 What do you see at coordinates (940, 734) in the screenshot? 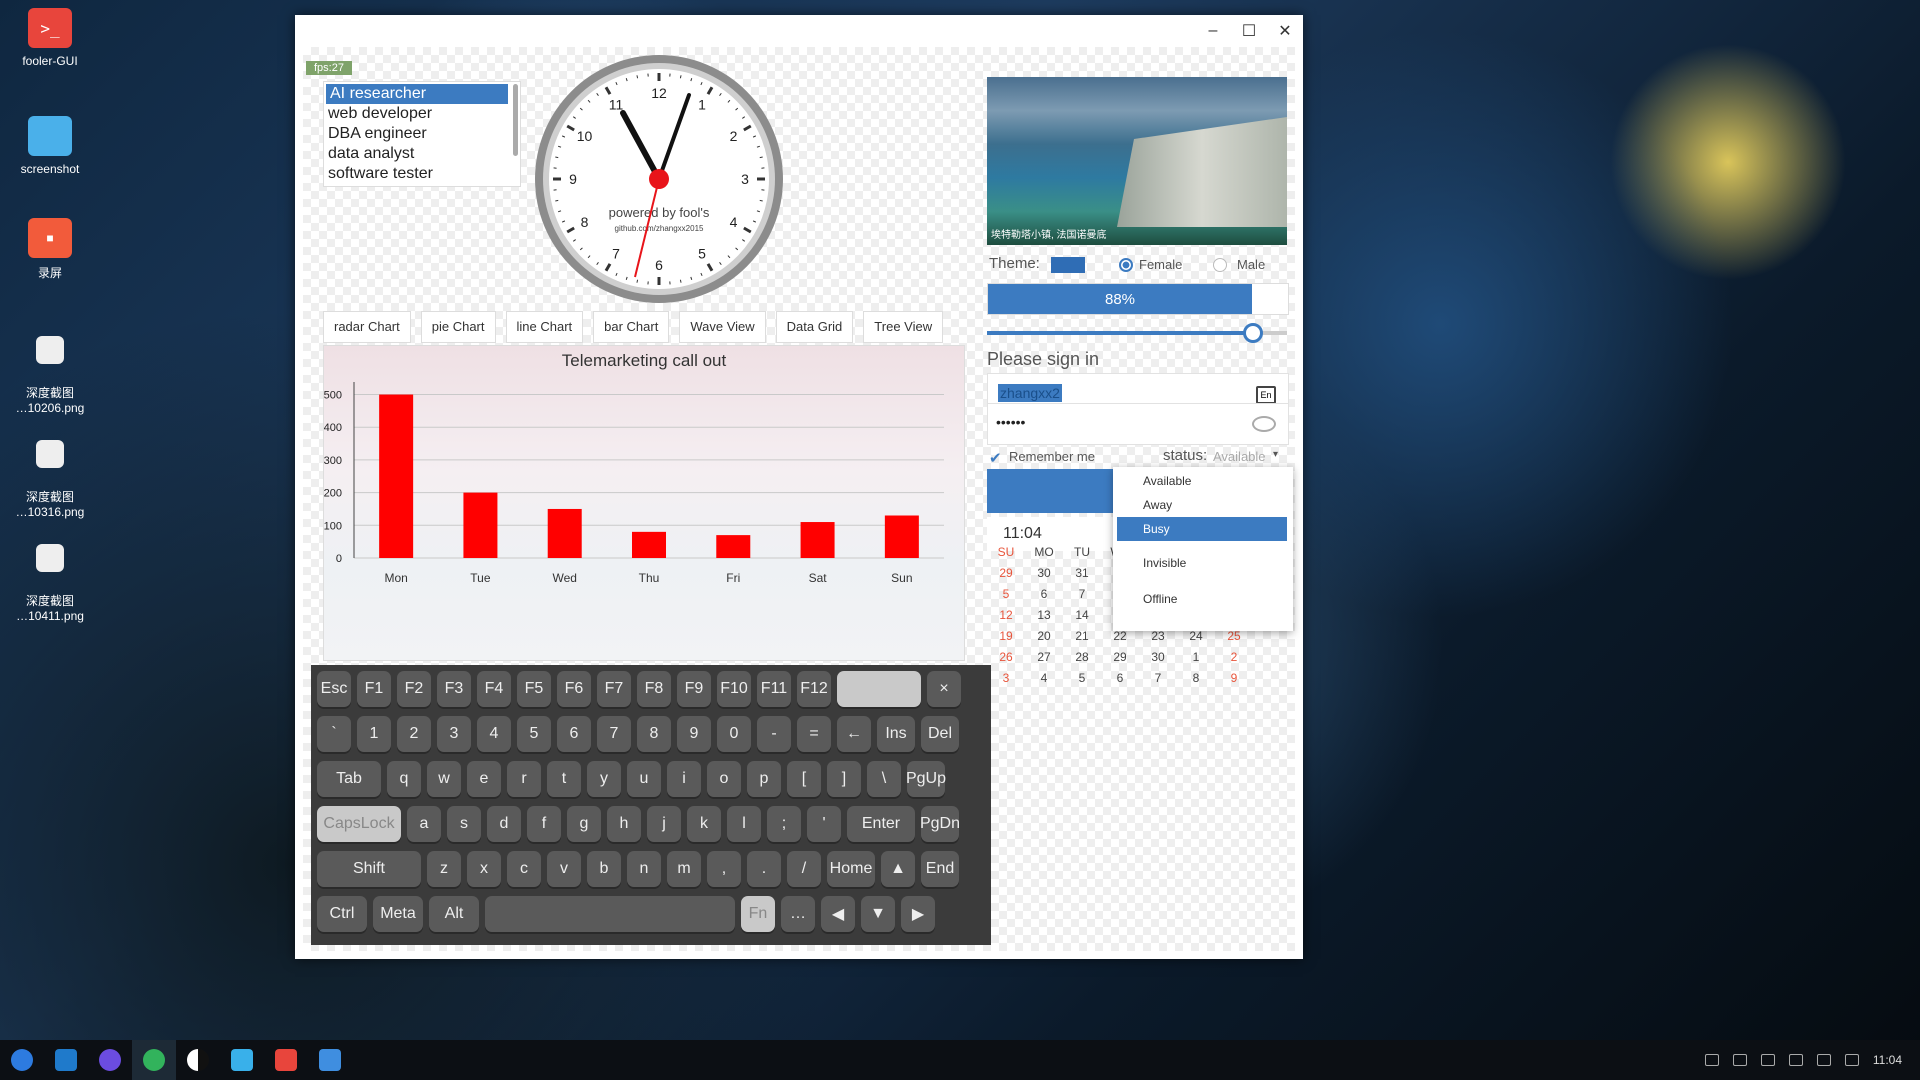
I see `key-del: Del` at bounding box center [940, 734].